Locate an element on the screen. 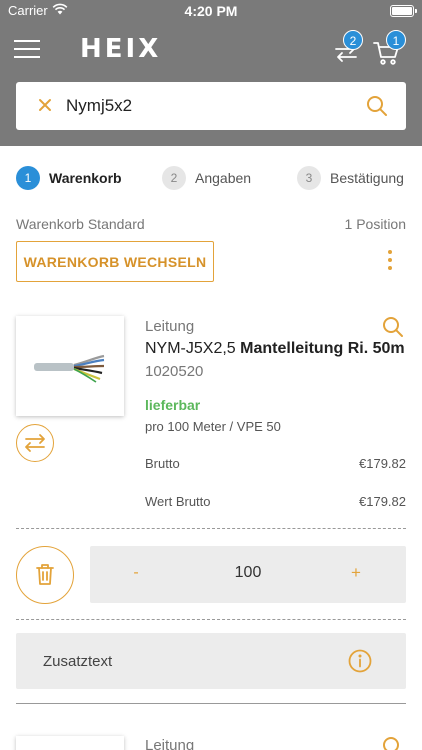 This screenshot has height=750, width=422. product-sku: 1020520 is located at coordinates (174, 371).